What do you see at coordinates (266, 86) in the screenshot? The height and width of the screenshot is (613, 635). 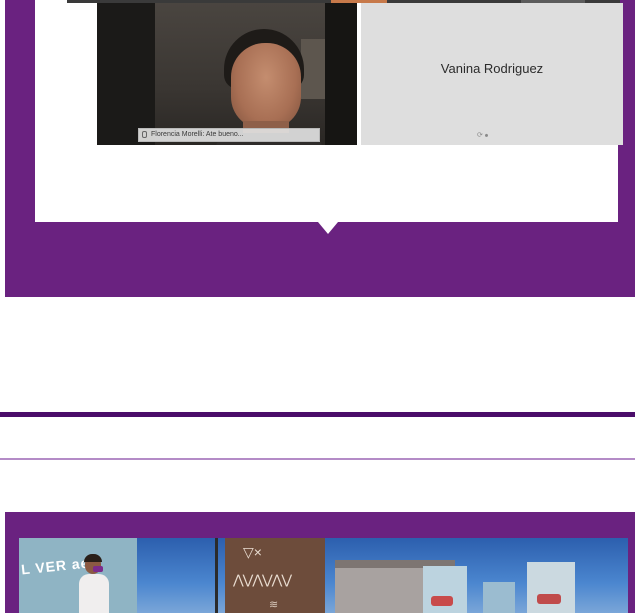 I see `participant-face` at bounding box center [266, 86].